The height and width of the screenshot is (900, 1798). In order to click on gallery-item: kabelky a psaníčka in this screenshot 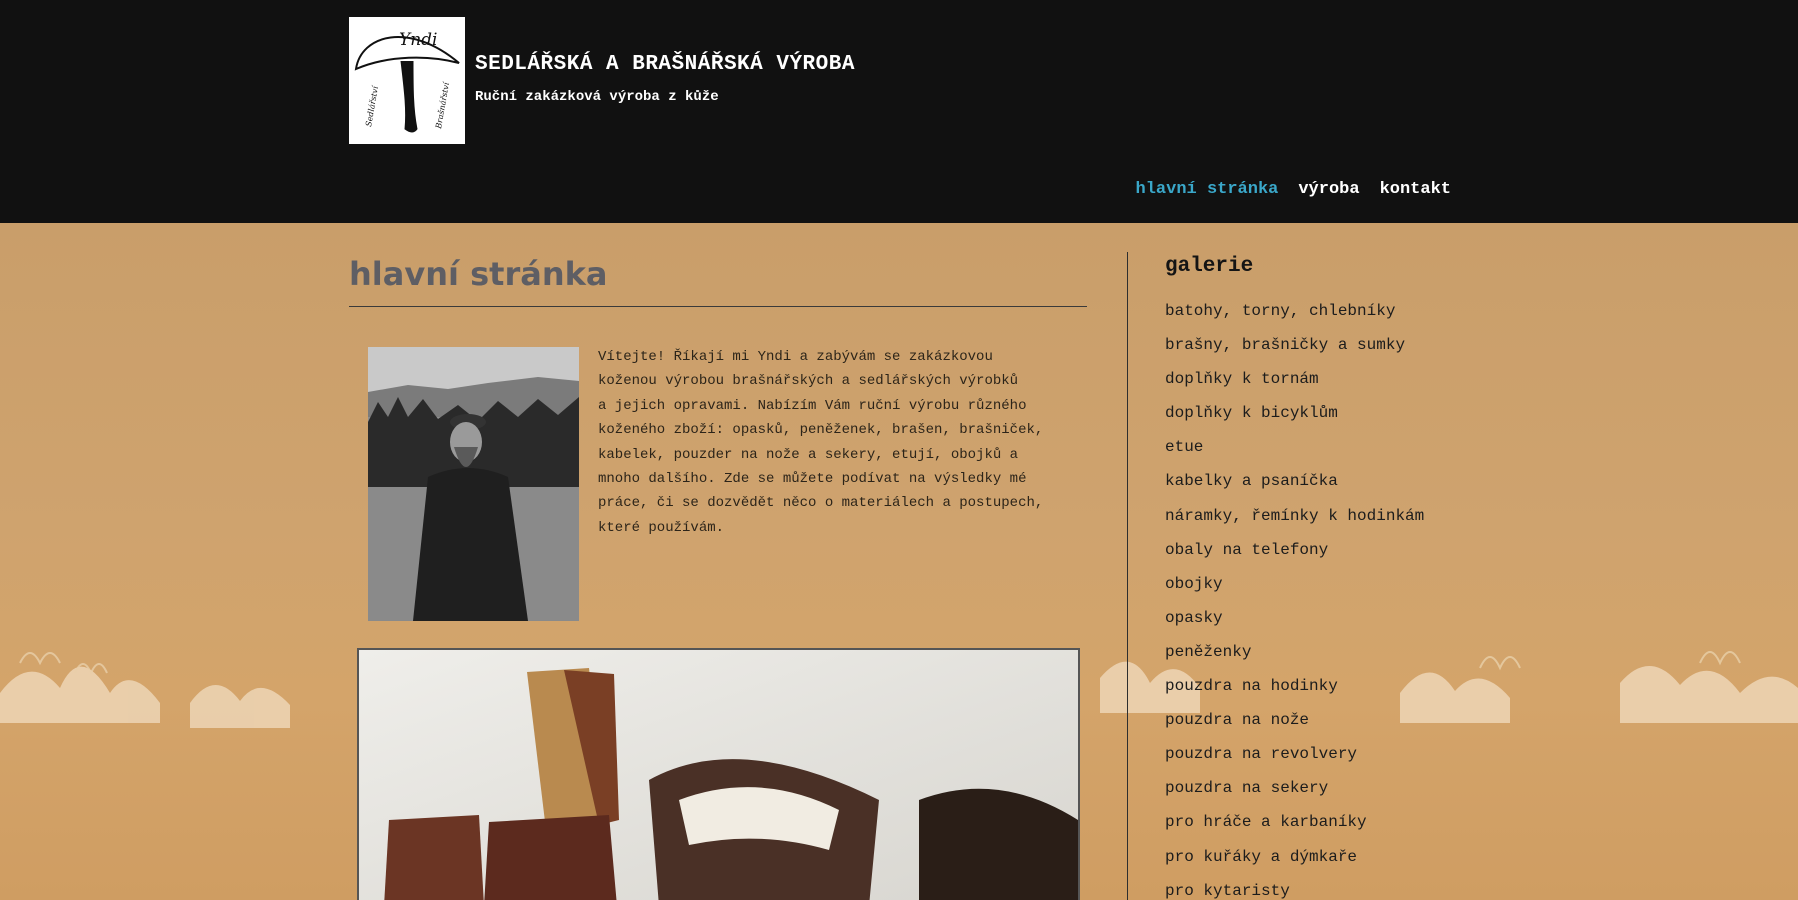, I will do `click(1294, 489)`.